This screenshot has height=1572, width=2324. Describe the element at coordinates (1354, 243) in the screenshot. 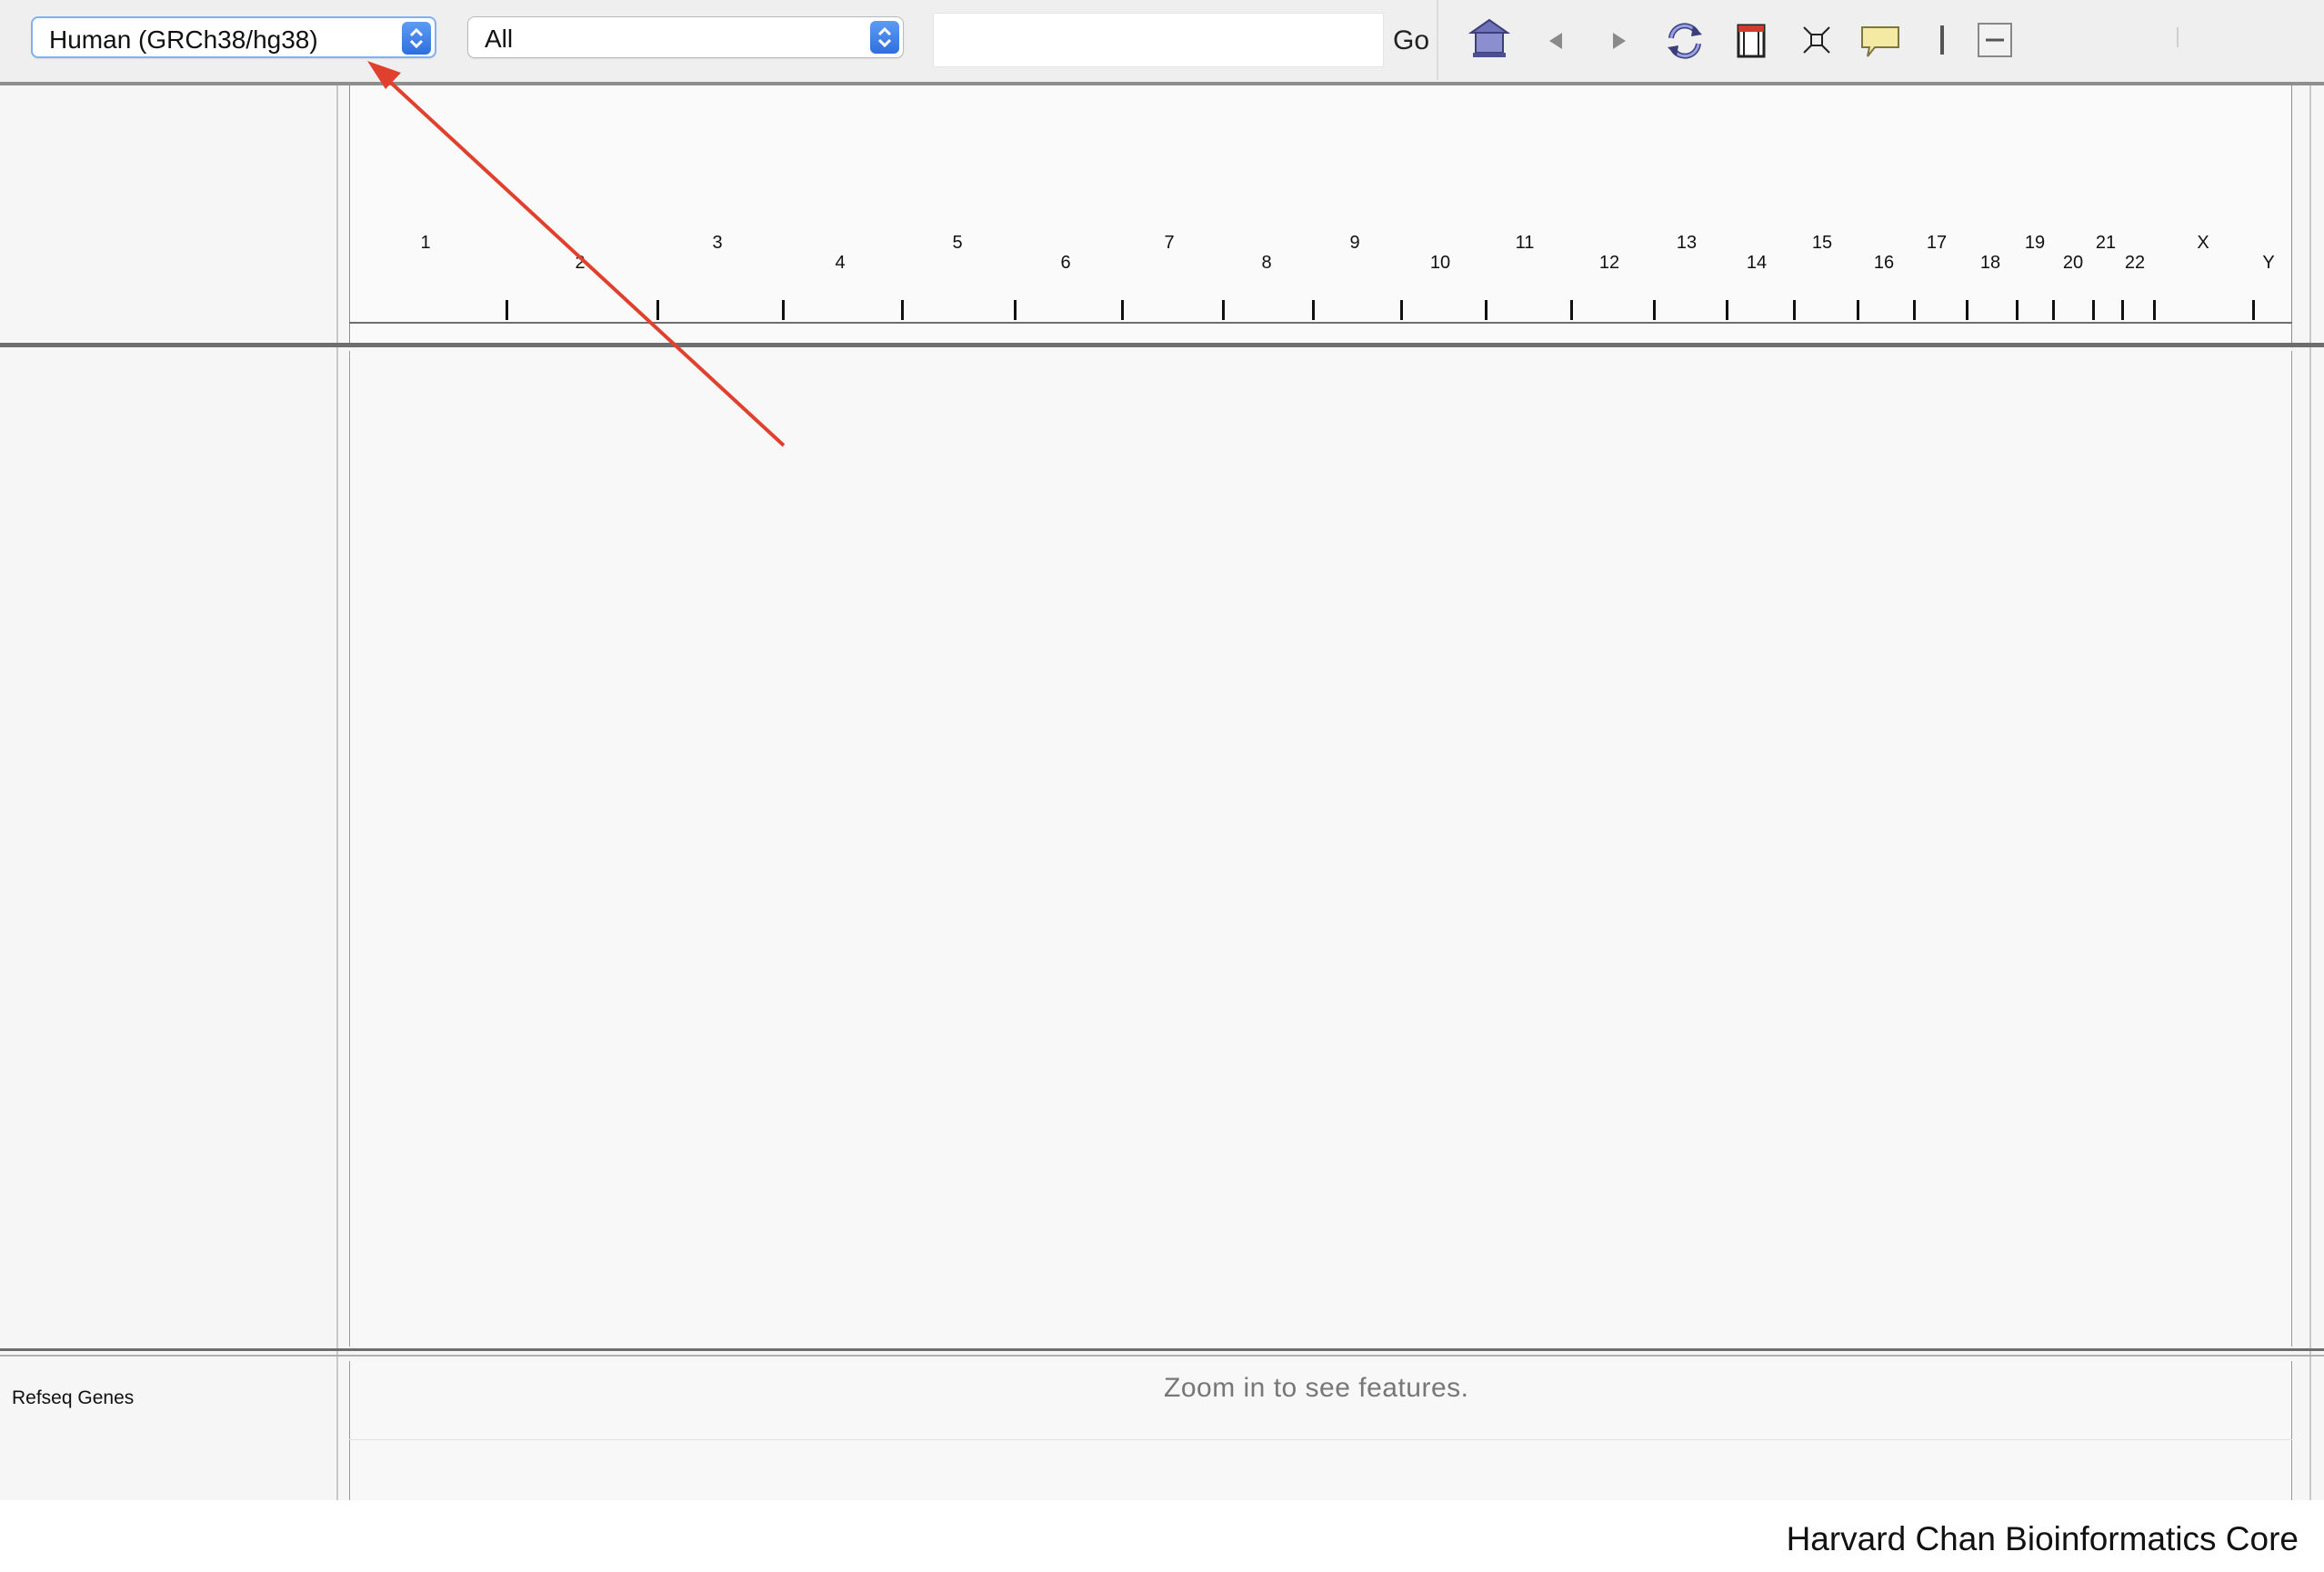

I see `chromosome-label-9: 9` at that location.